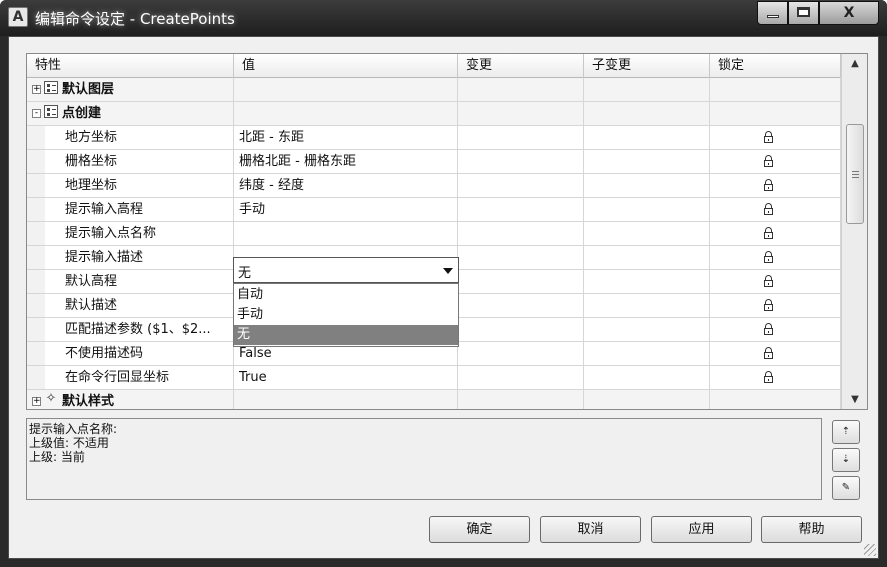 The width and height of the screenshot is (887, 567). I want to click on table-row: 提示输入点名称, so click(434, 234).